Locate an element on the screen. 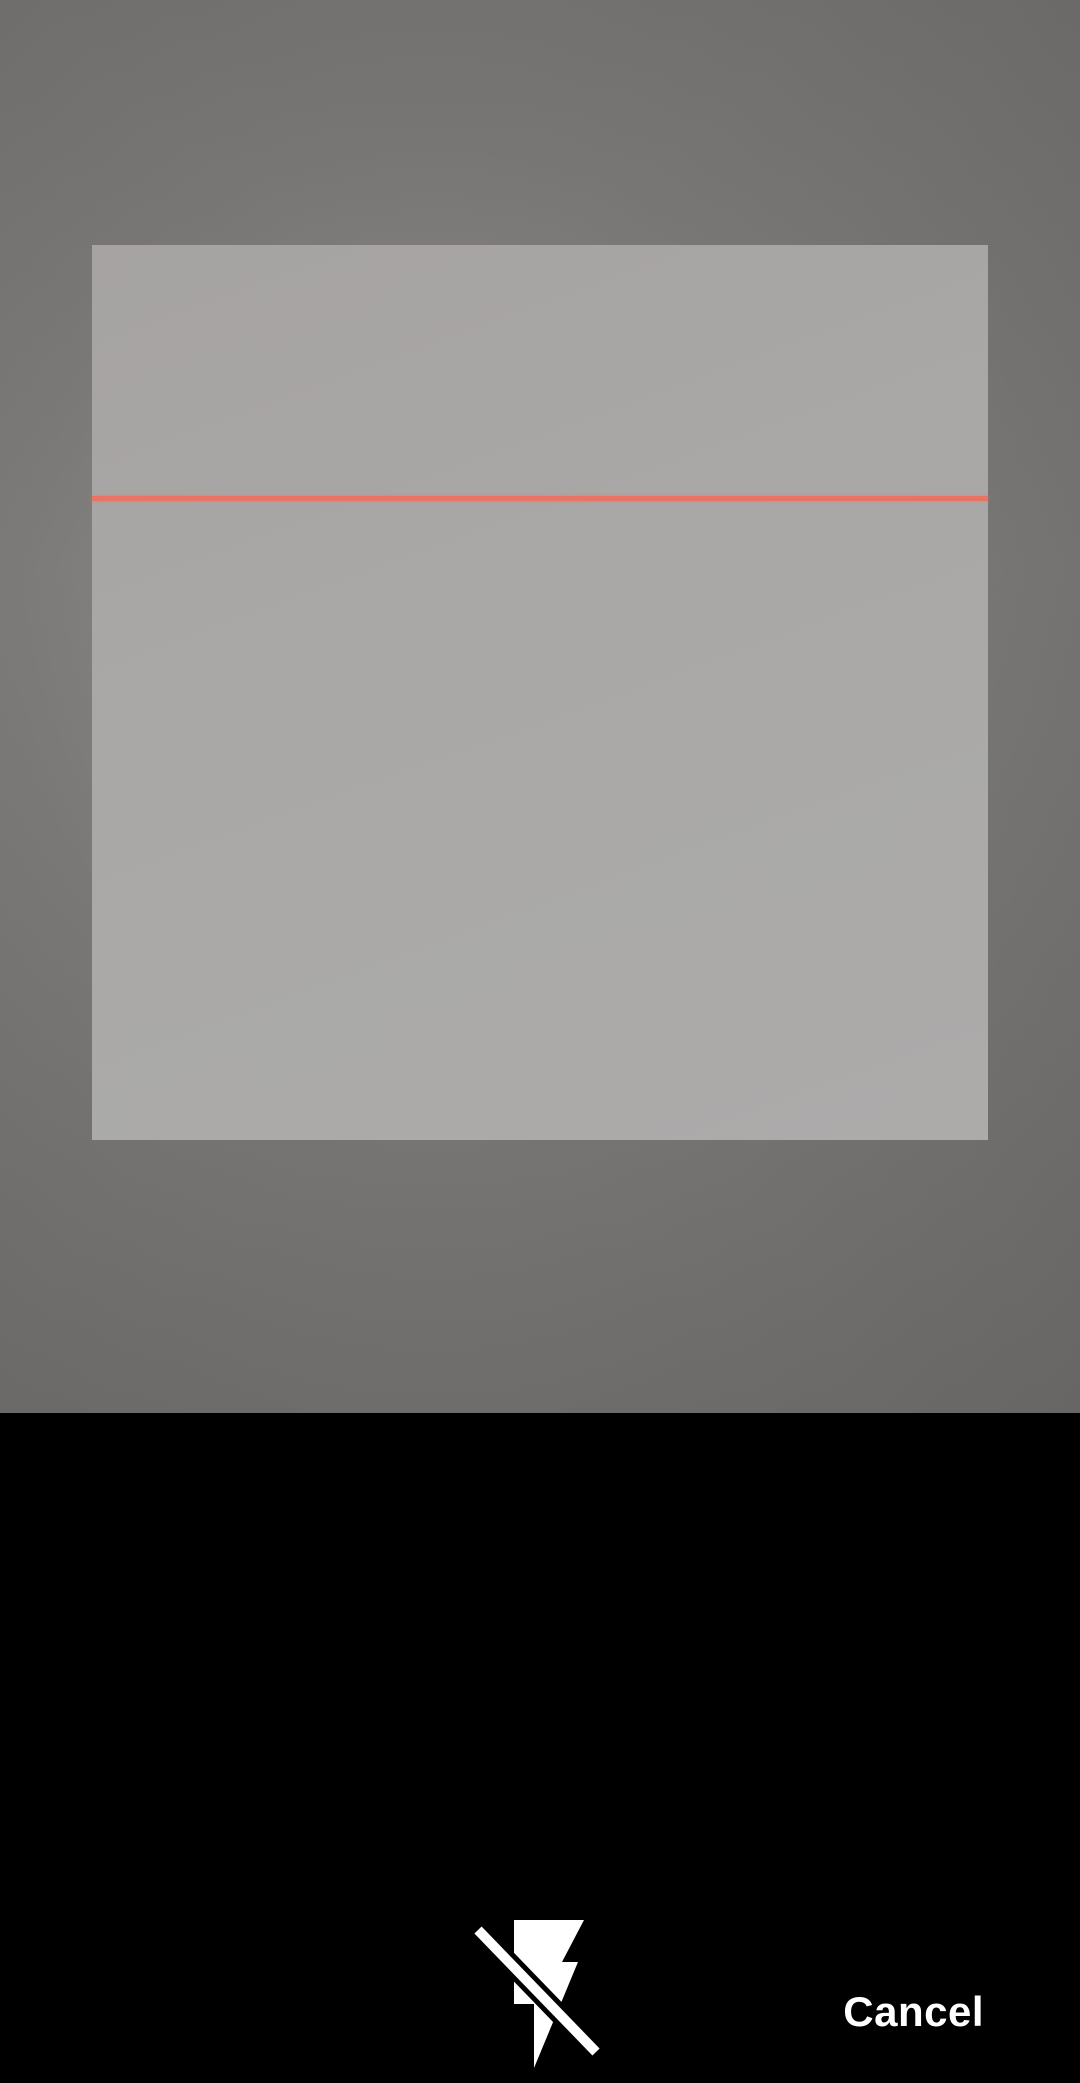 Image resolution: width=1080 pixels, height=2083 pixels. flash-toggle-button is located at coordinates (540, 1992).